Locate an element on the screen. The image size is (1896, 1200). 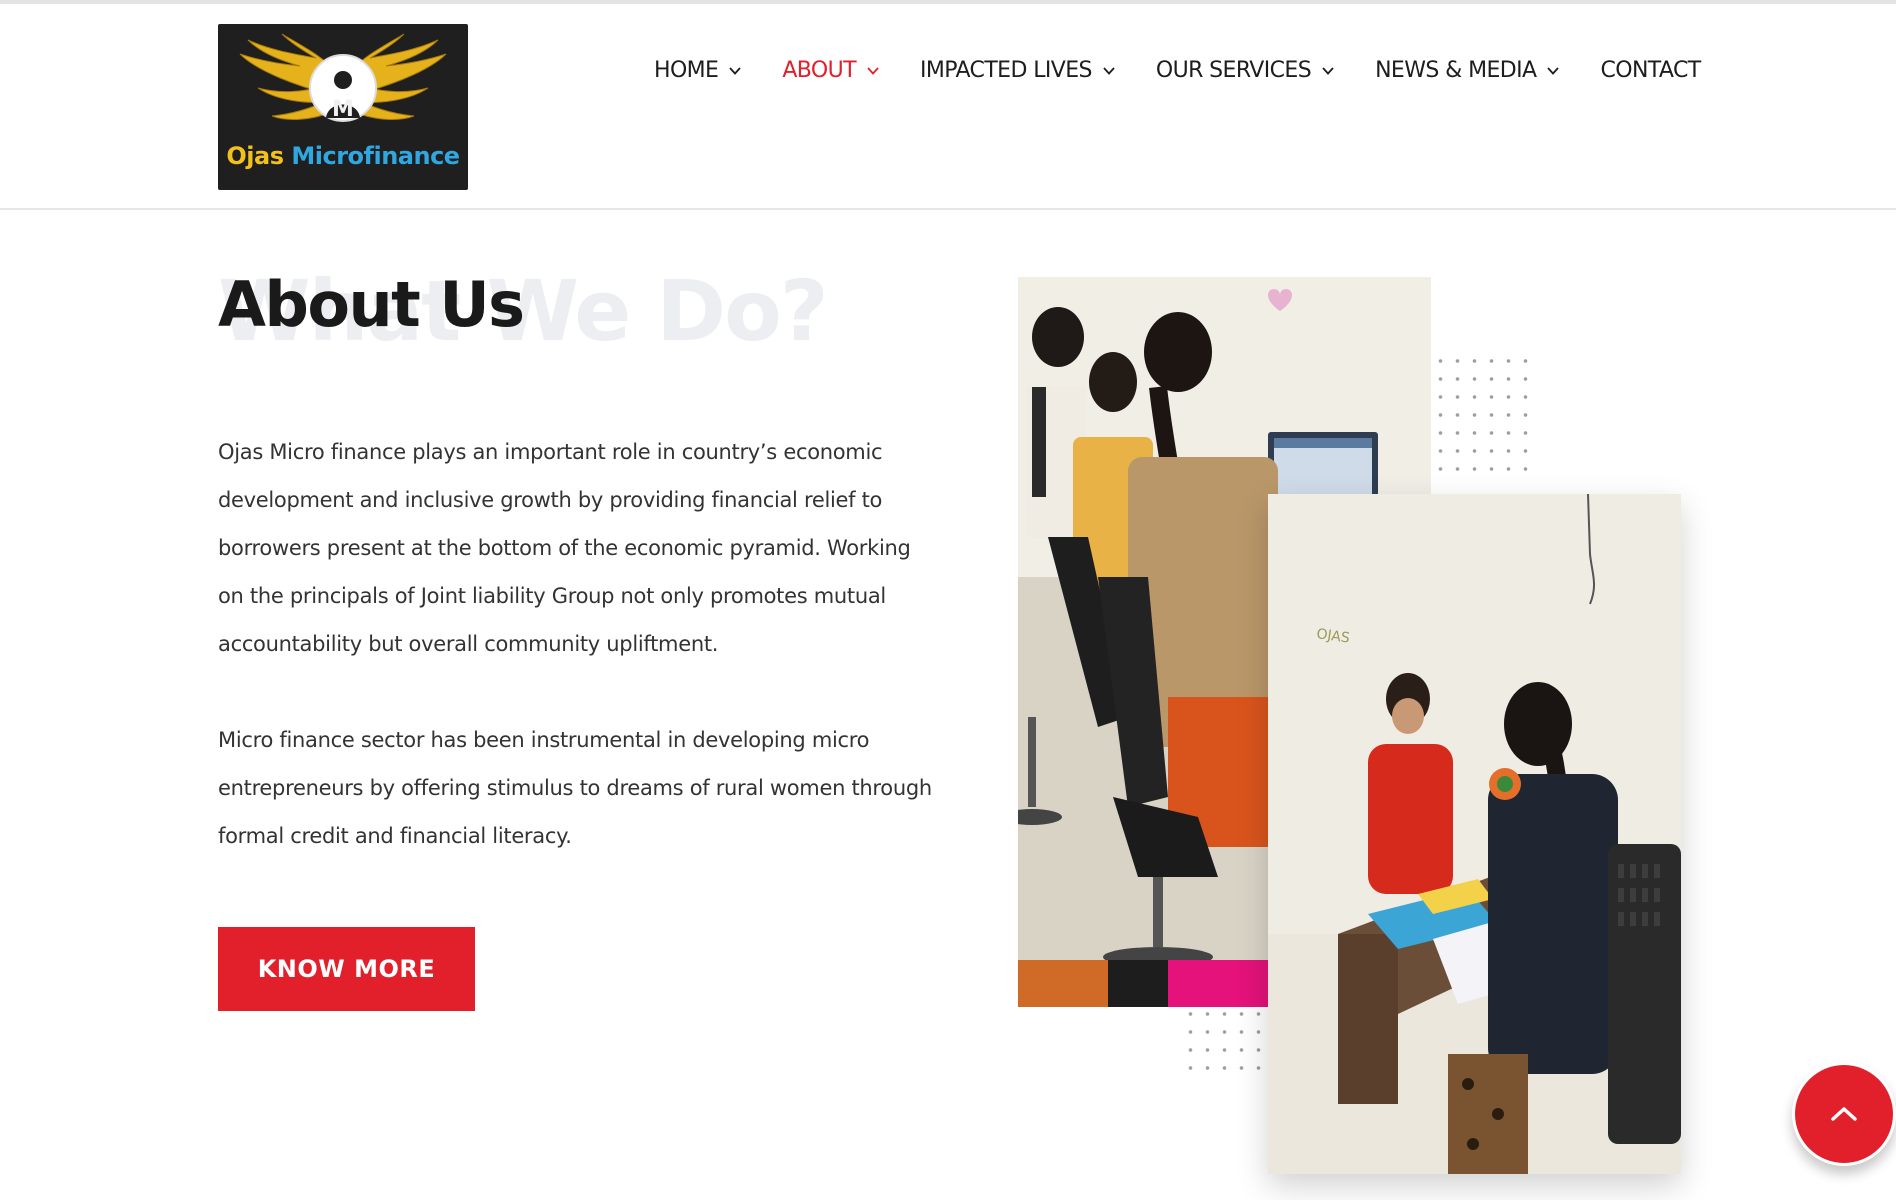
nav-item-impacted-lives: IMPACTED LIVES is located at coordinates (1018, 70).